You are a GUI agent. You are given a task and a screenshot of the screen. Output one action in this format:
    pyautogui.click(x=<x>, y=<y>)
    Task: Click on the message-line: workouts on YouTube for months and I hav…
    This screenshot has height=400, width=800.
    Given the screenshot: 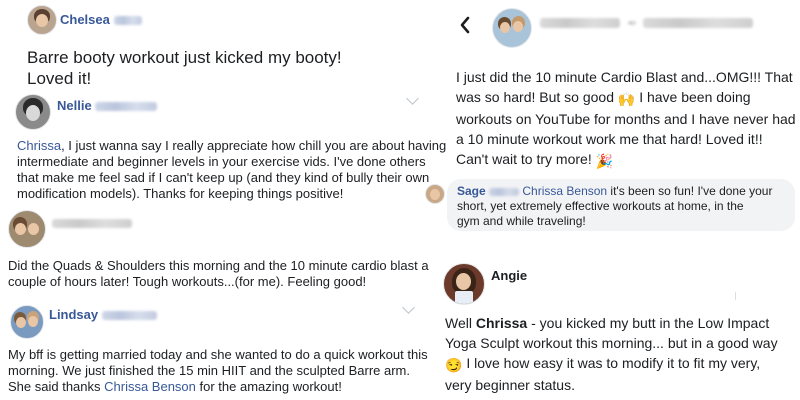 What is the action you would take?
    pyautogui.click(x=626, y=119)
    